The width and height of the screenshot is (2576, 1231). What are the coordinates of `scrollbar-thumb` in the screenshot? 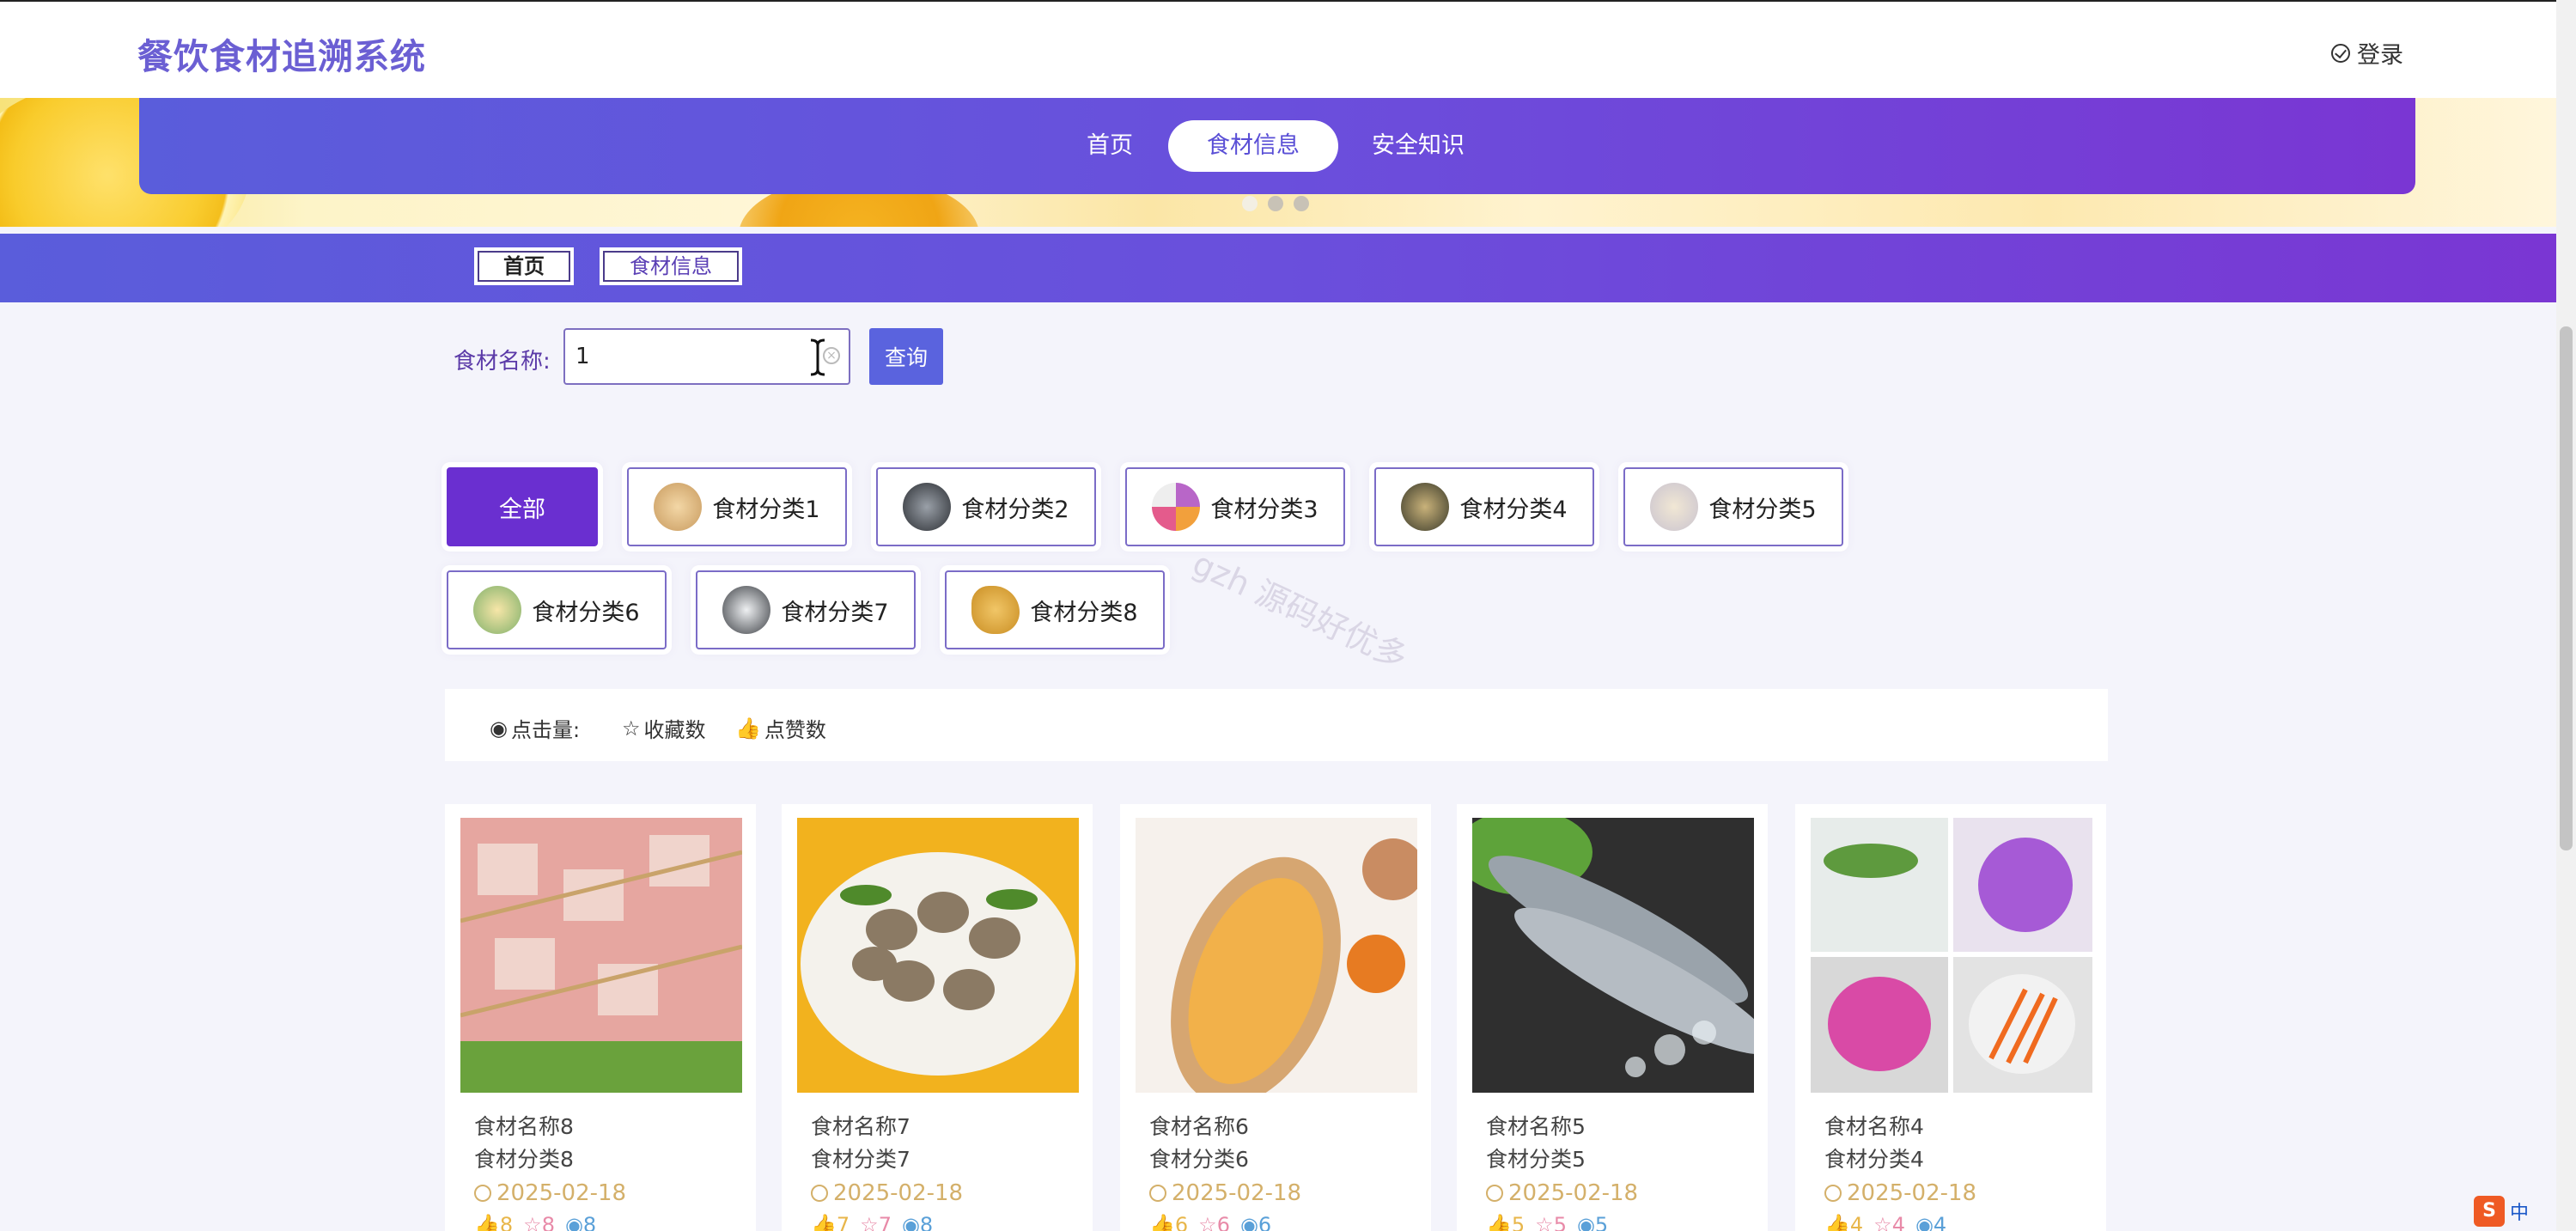 It's located at (2566, 588).